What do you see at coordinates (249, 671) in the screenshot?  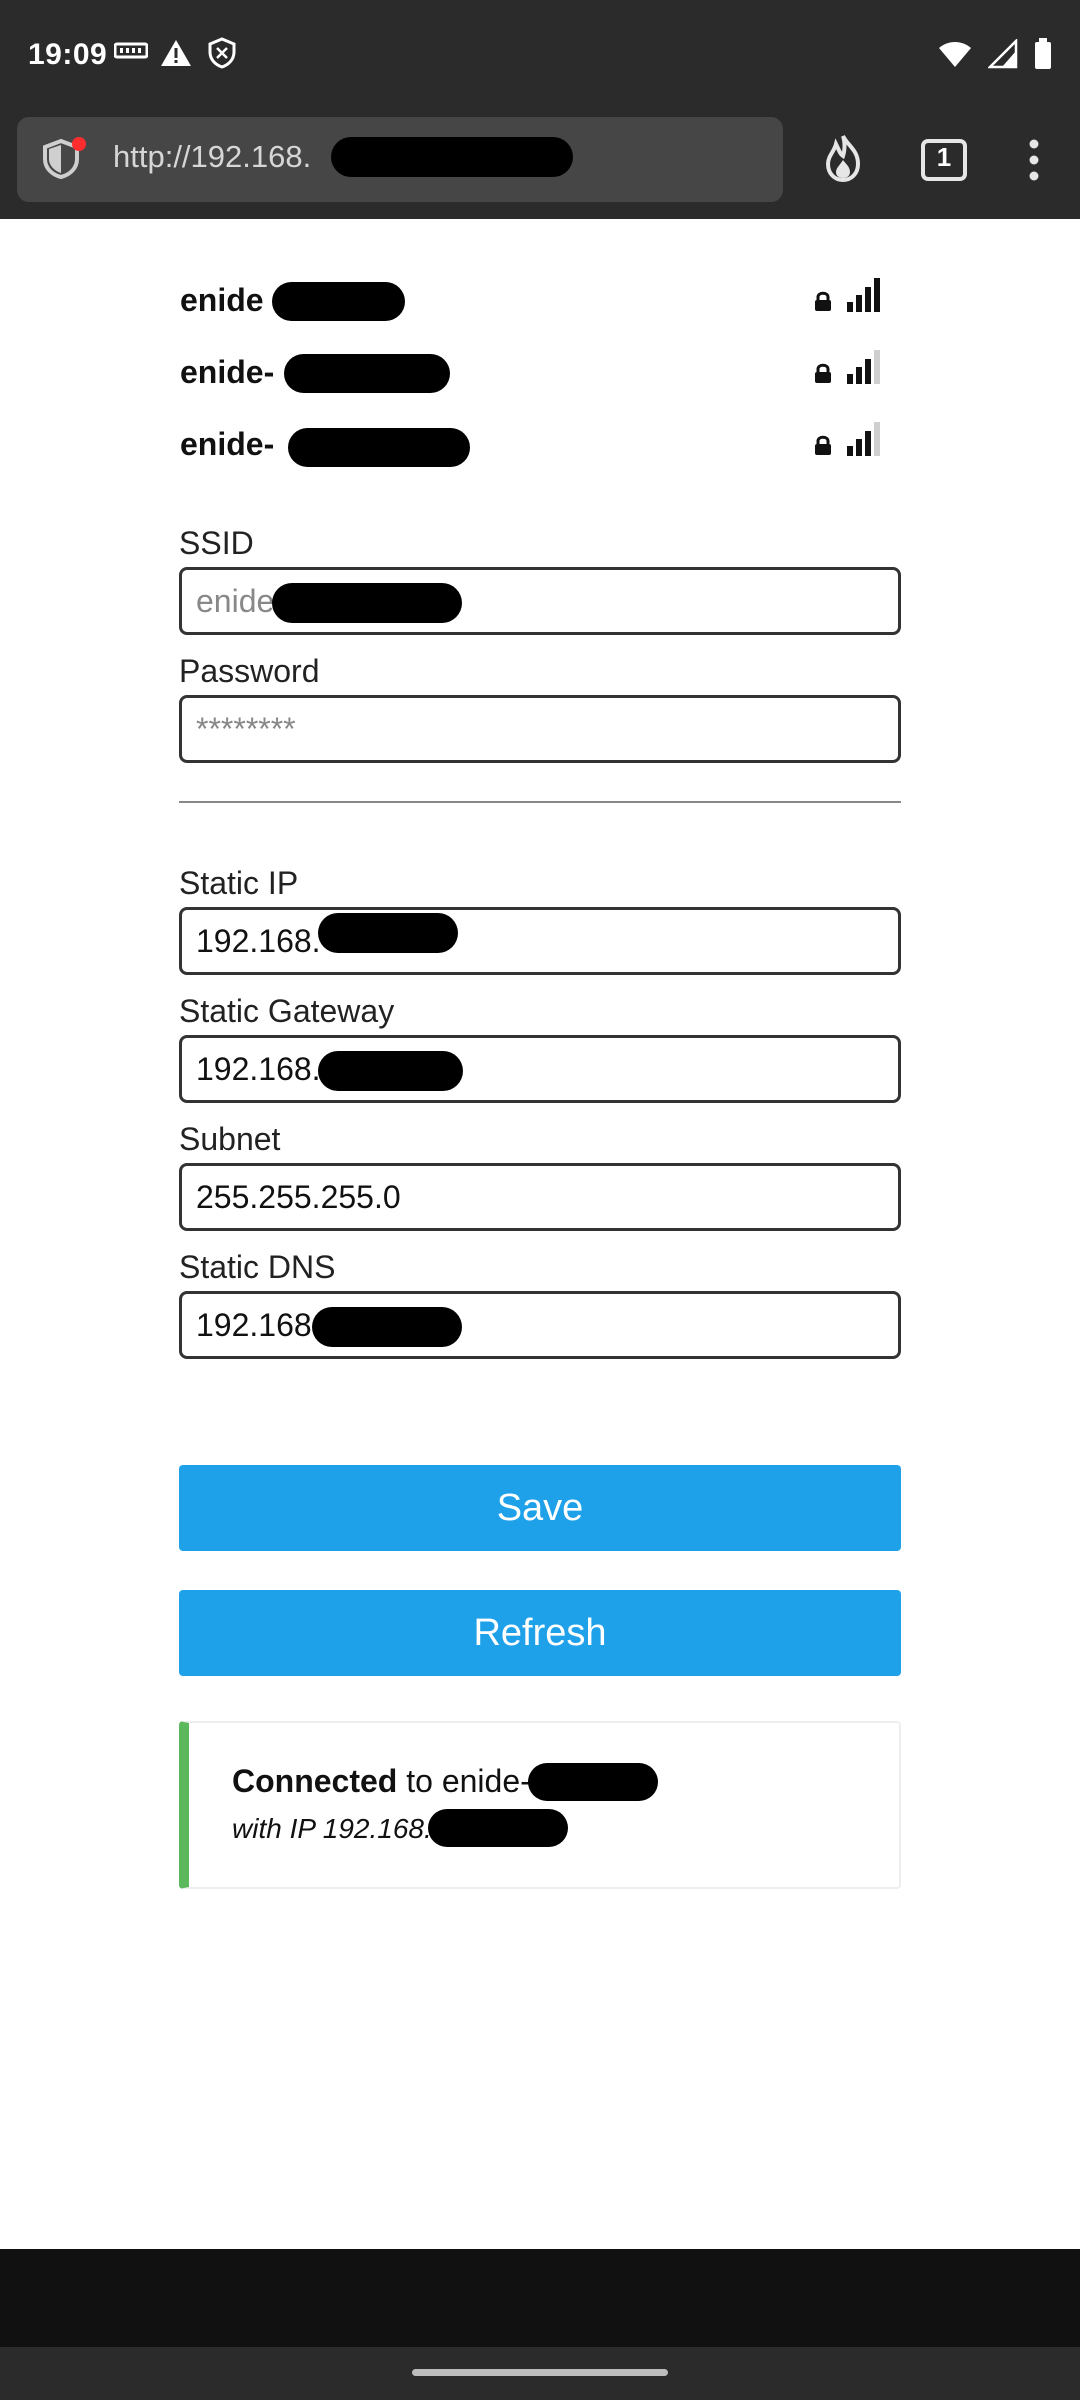 I see `password-label: Password` at bounding box center [249, 671].